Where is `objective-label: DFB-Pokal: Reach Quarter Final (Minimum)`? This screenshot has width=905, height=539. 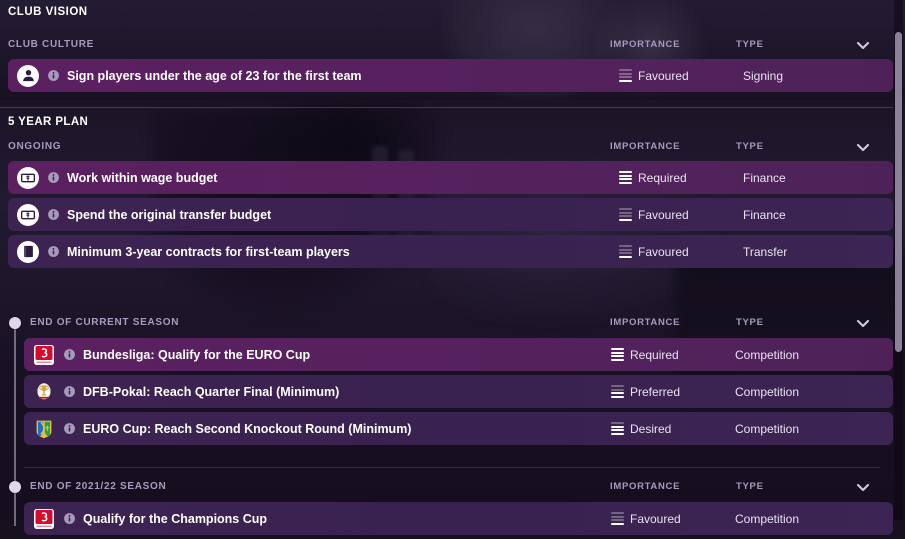 objective-label: DFB-Pokal: Reach Quarter Final (Minimum) is located at coordinates (211, 391).